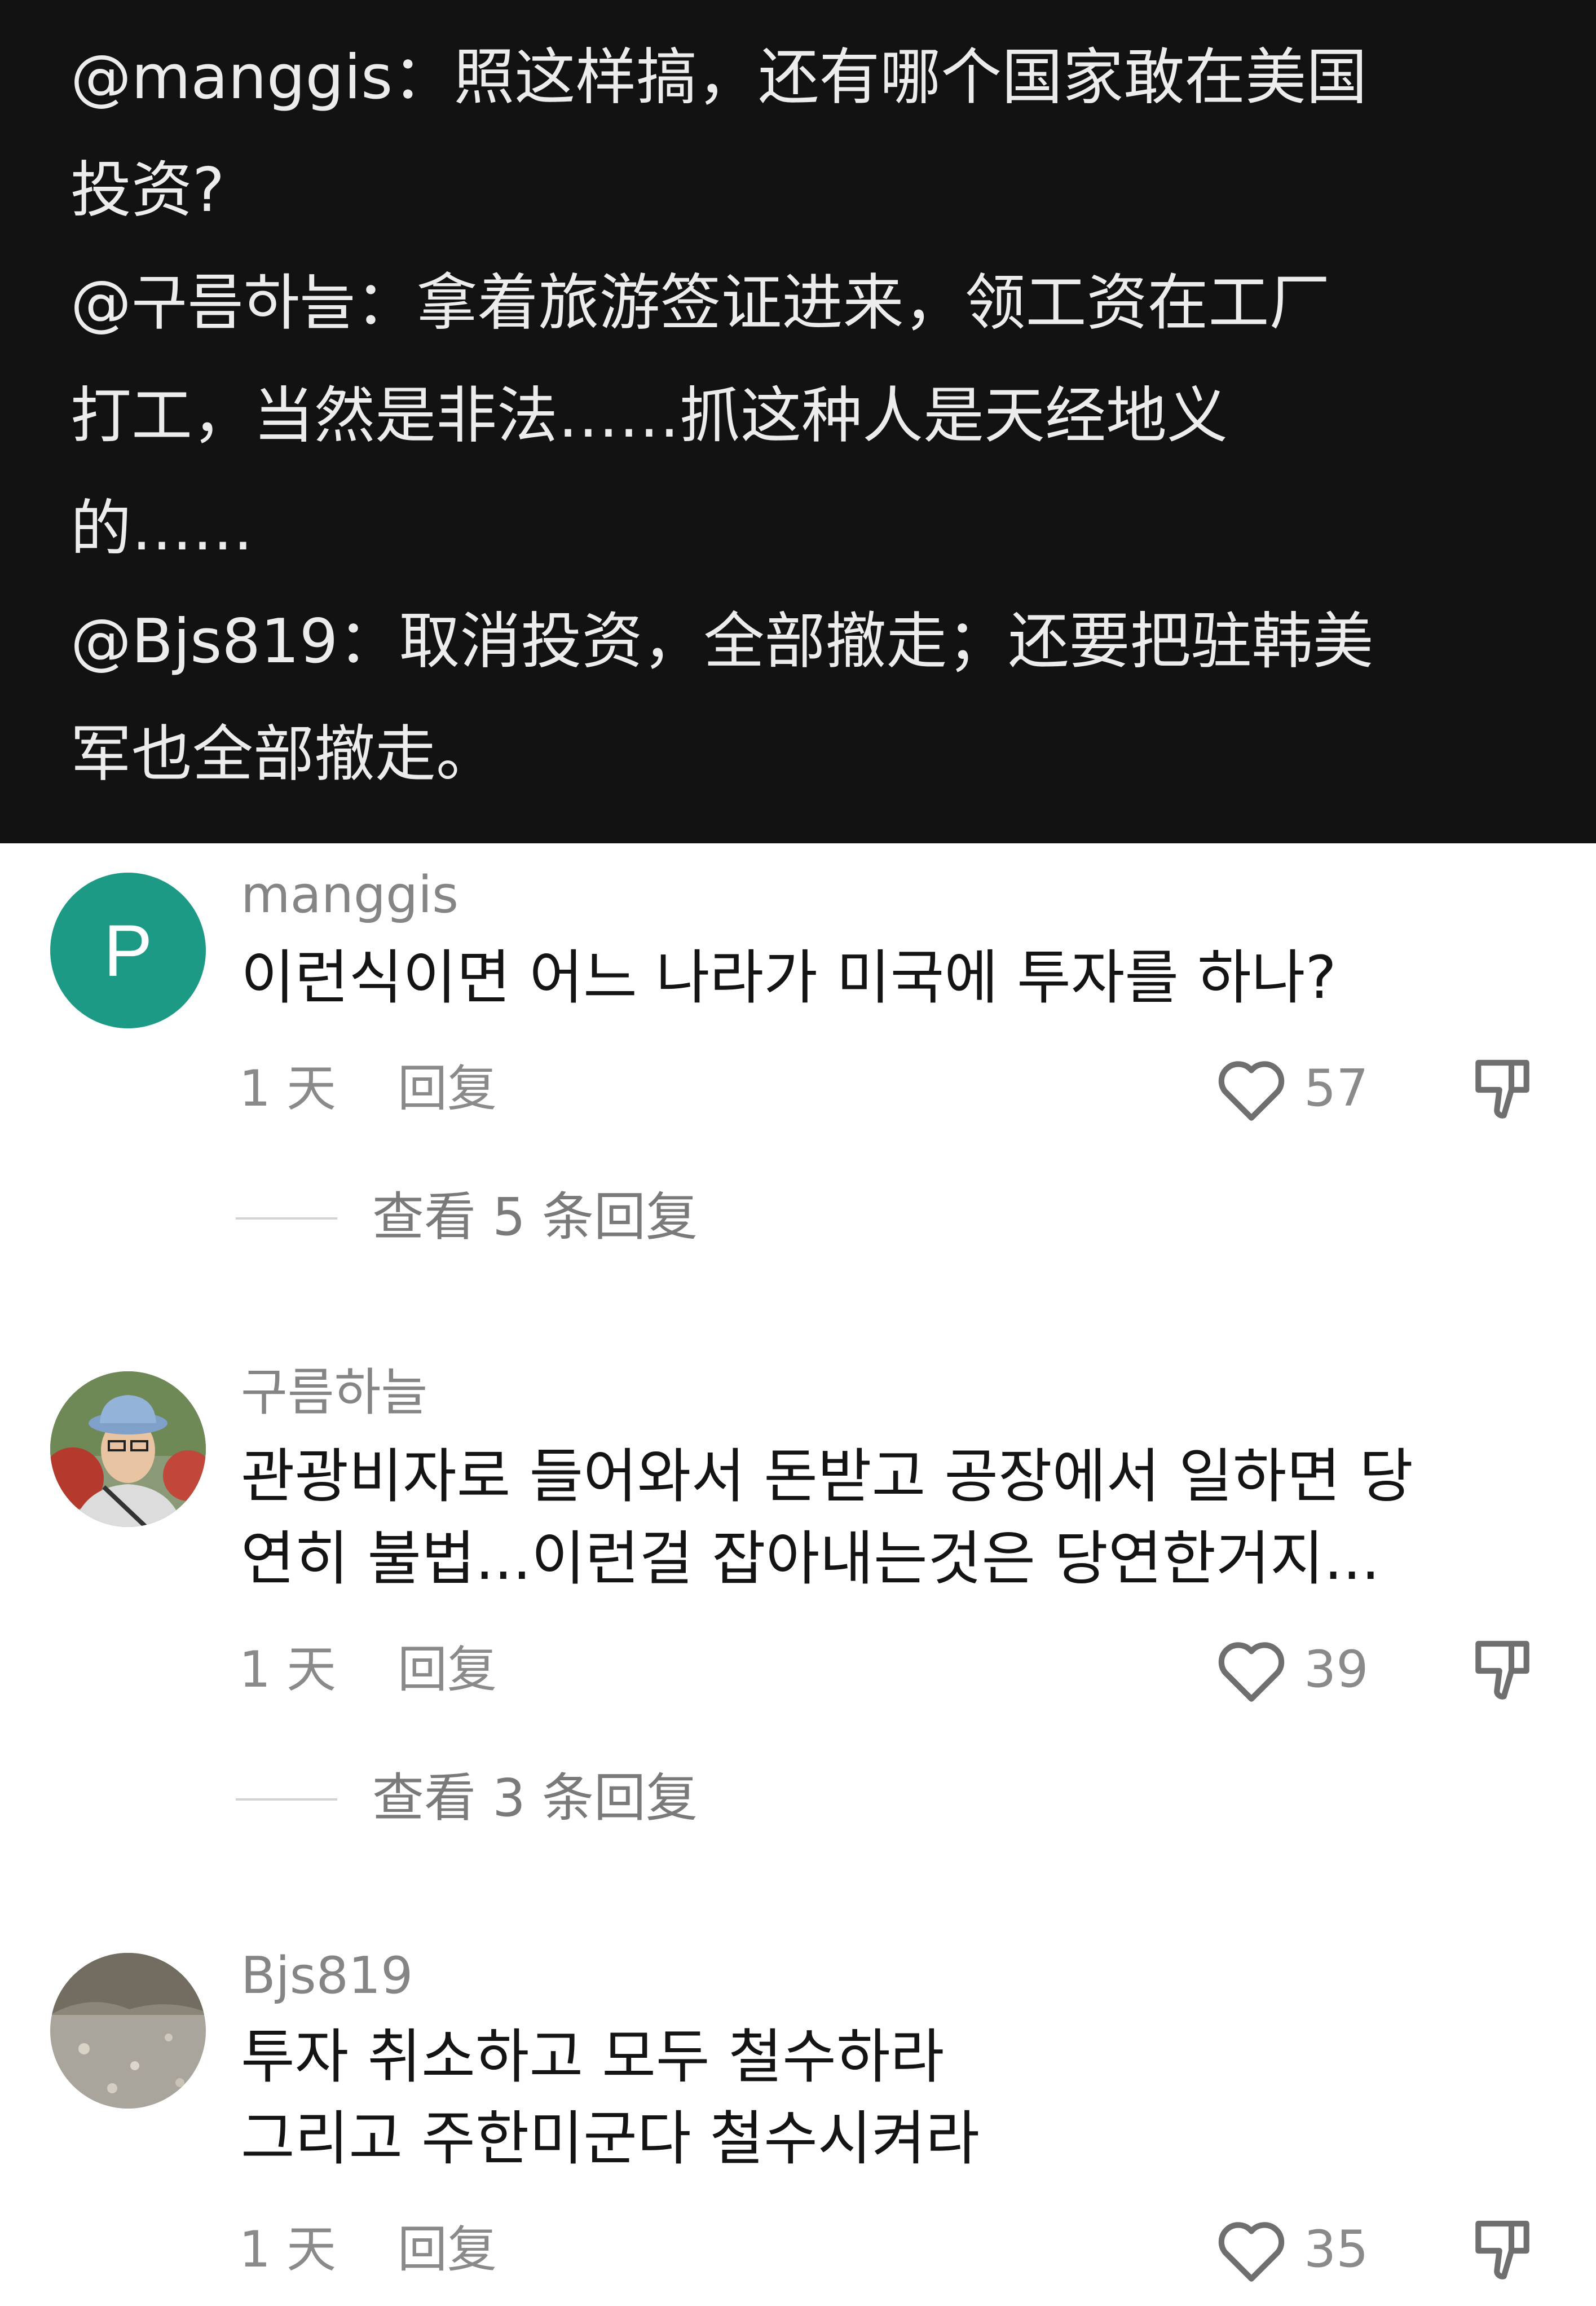  I want to click on comment-text: 그리고 주한미군다 철수시켜라, so click(610, 2138).